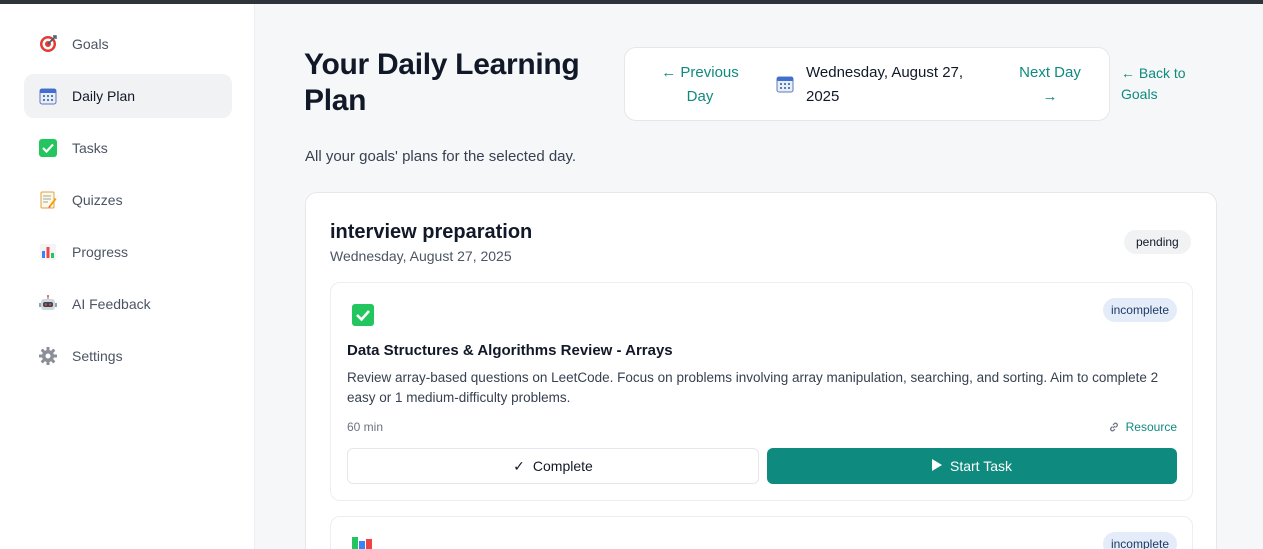 This screenshot has width=1263, height=549. What do you see at coordinates (100, 252) in the screenshot?
I see `sidebar-item-label: Progress` at bounding box center [100, 252].